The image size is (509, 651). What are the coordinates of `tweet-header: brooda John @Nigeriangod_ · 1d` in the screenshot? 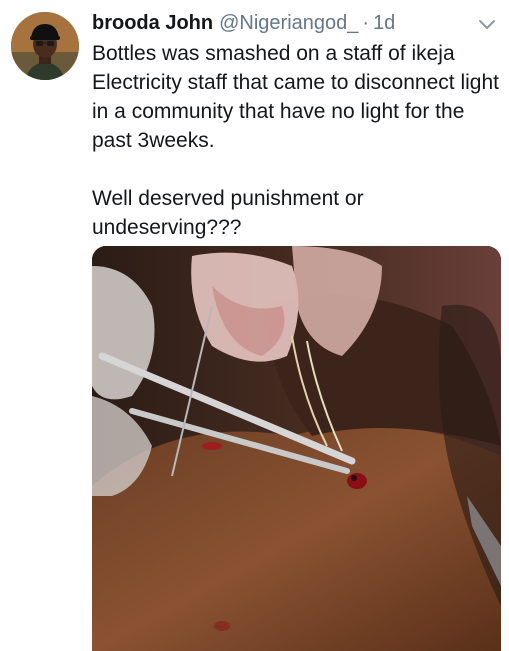 It's located at (295, 23).